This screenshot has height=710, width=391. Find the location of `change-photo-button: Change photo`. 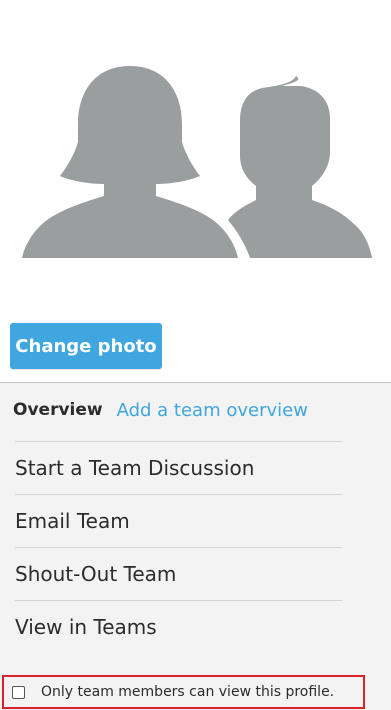

change-photo-button: Change photo is located at coordinates (86, 346).